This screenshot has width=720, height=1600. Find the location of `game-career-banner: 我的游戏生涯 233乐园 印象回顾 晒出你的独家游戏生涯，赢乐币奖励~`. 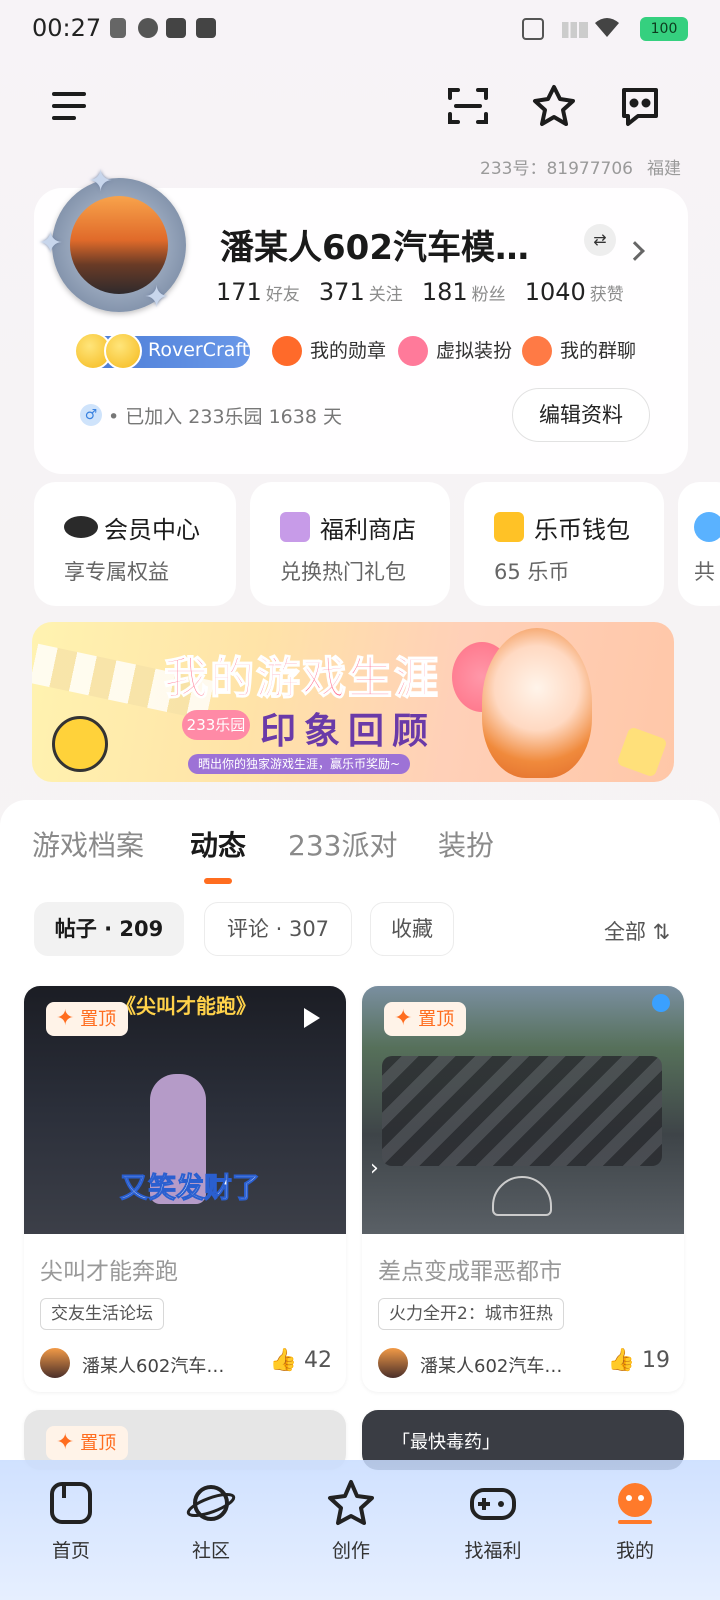

game-career-banner: 我的游戏生涯 233乐园 印象回顾 晒出你的独家游戏生涯，赢乐币奖励~ is located at coordinates (353, 702).